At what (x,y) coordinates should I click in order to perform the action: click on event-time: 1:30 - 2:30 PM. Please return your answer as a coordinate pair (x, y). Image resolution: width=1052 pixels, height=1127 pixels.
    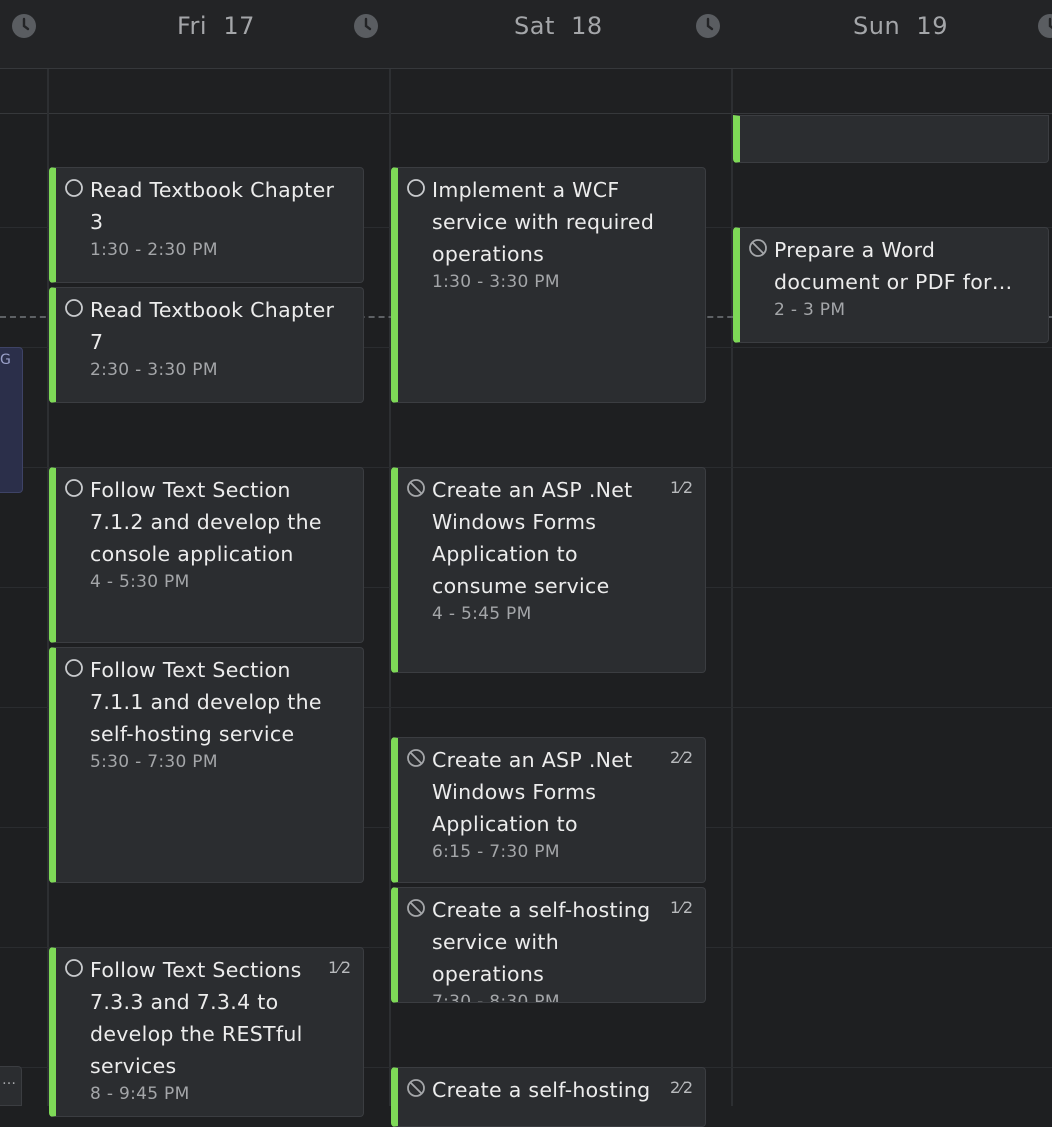
    Looking at the image, I should click on (154, 250).